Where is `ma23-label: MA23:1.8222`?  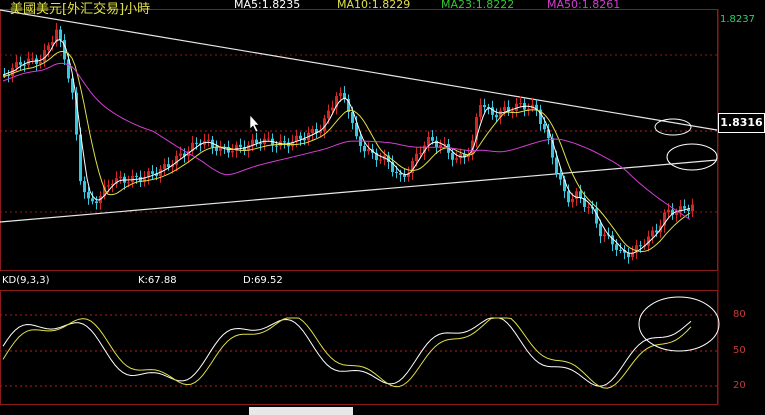
ma23-label: MA23:1.8222 is located at coordinates (478, 5).